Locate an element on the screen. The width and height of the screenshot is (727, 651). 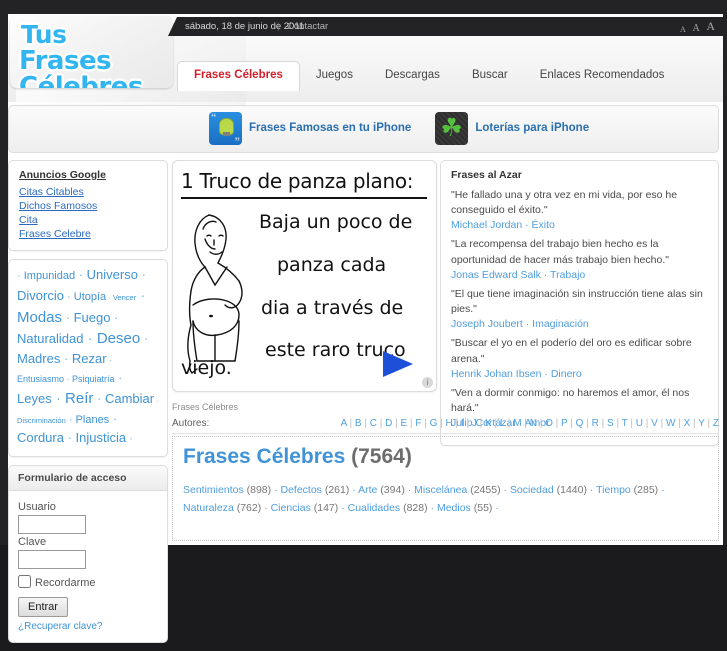
tab-frases-célebres: Frases Célebres is located at coordinates (238, 76).